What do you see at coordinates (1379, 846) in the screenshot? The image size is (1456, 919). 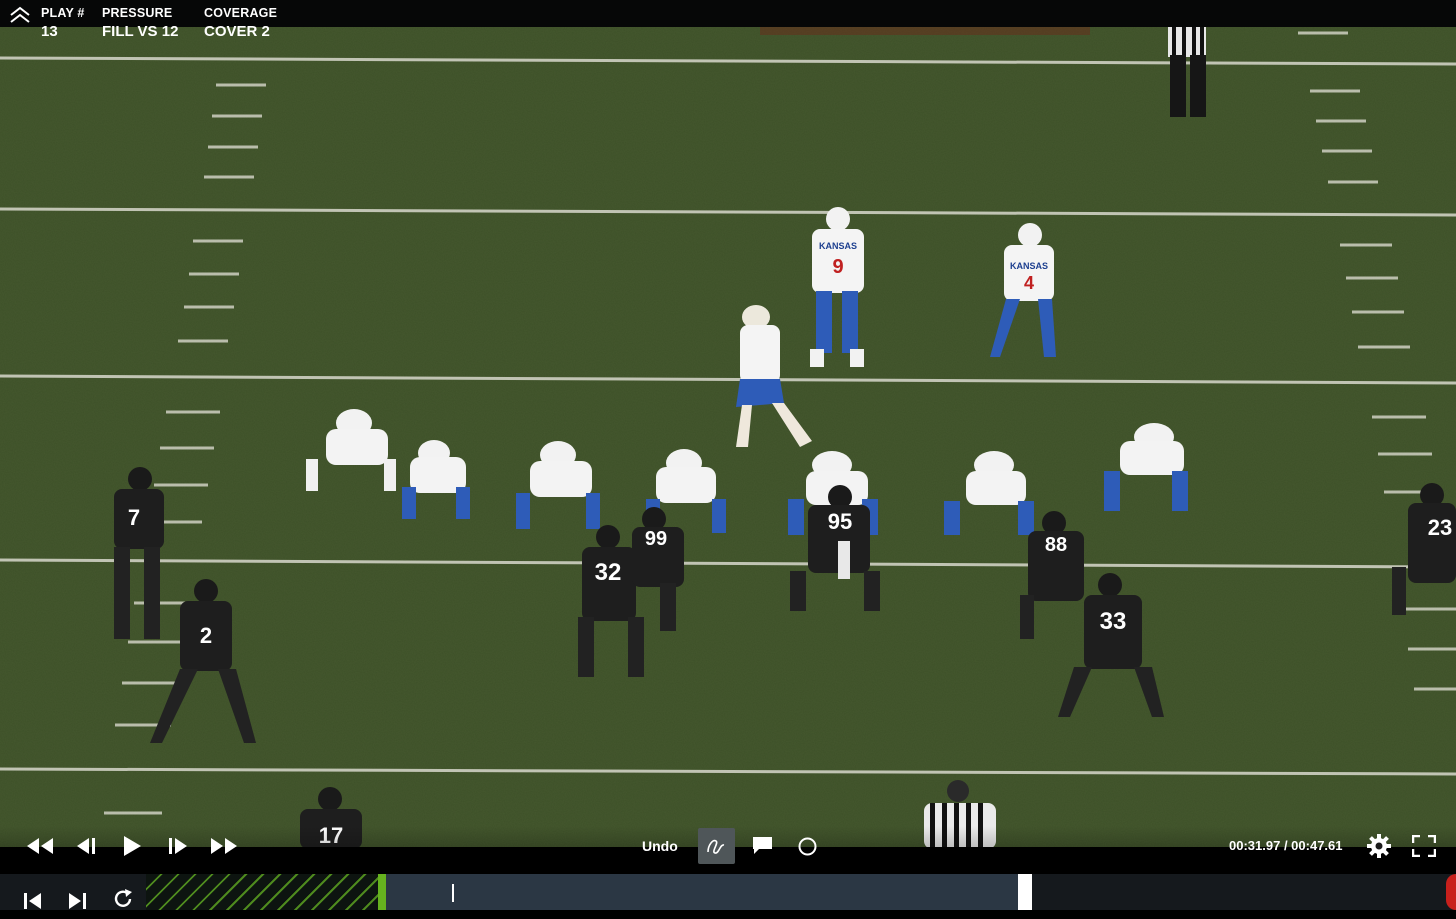 I see `settings-gear-icon` at bounding box center [1379, 846].